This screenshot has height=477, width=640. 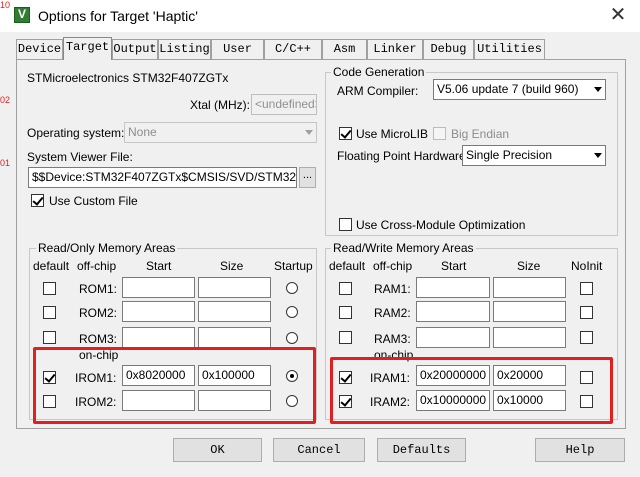 I want to click on rom3-startup-radio, so click(x=292, y=338).